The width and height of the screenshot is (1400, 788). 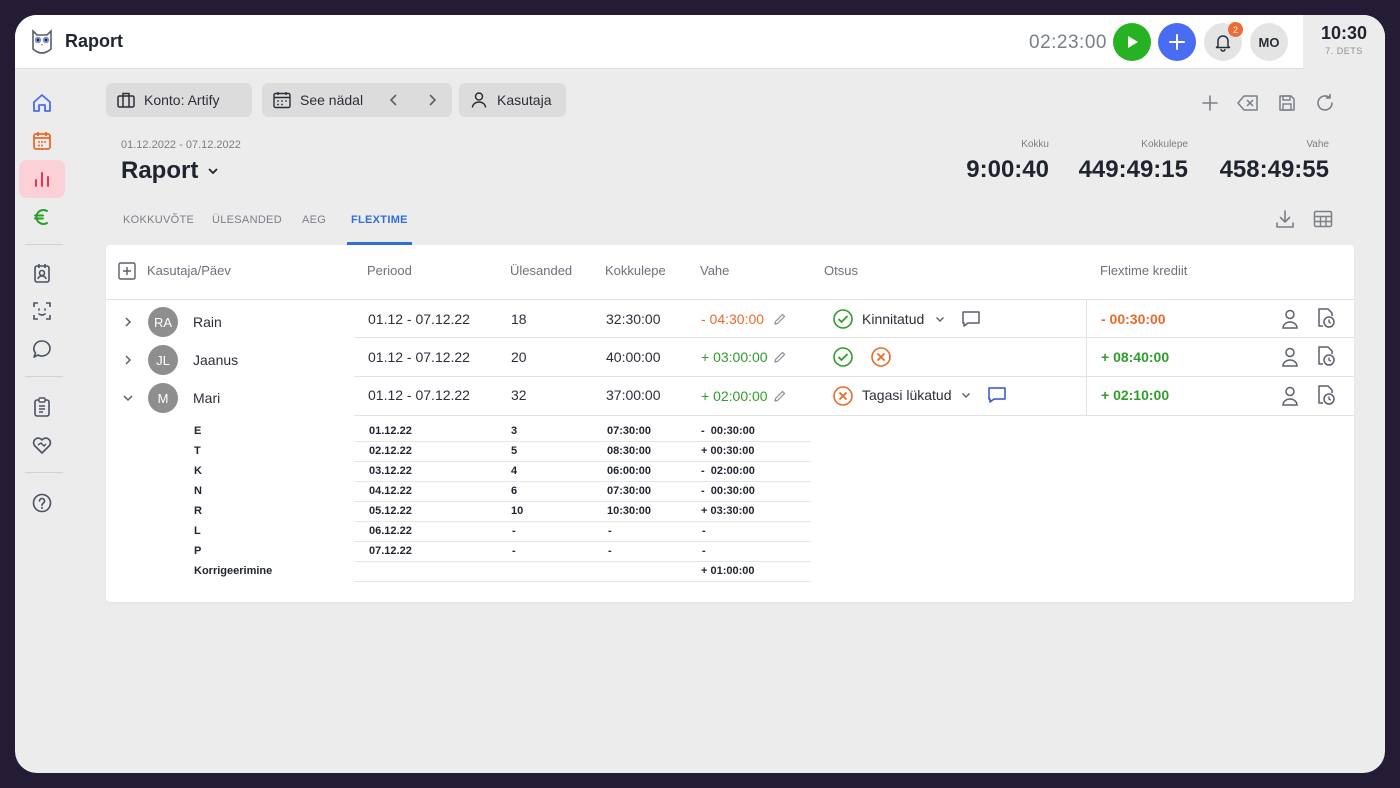 What do you see at coordinates (198, 551) in the screenshot?
I see `day-label: P` at bounding box center [198, 551].